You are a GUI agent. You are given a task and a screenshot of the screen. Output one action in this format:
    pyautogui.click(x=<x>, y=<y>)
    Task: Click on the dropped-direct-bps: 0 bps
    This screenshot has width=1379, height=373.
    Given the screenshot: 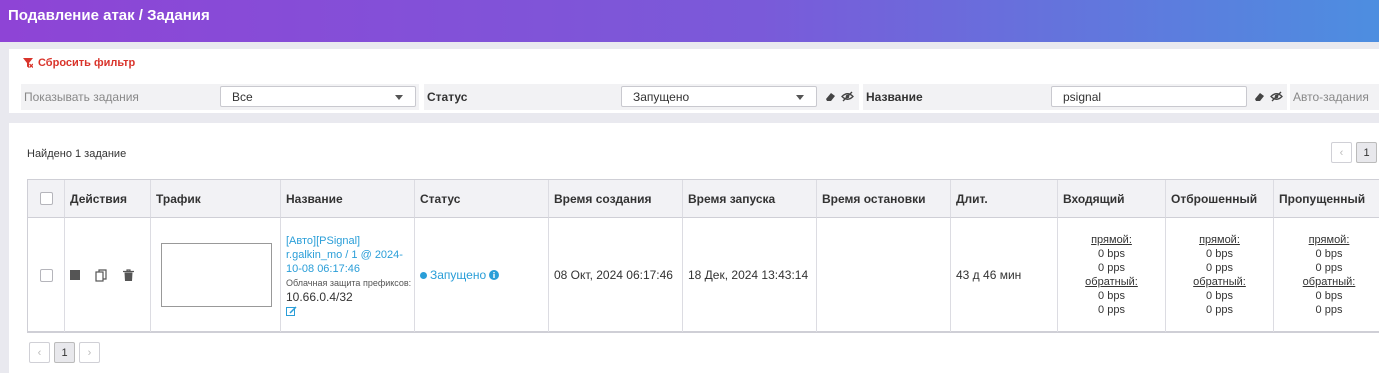 What is the action you would take?
    pyautogui.click(x=1219, y=254)
    